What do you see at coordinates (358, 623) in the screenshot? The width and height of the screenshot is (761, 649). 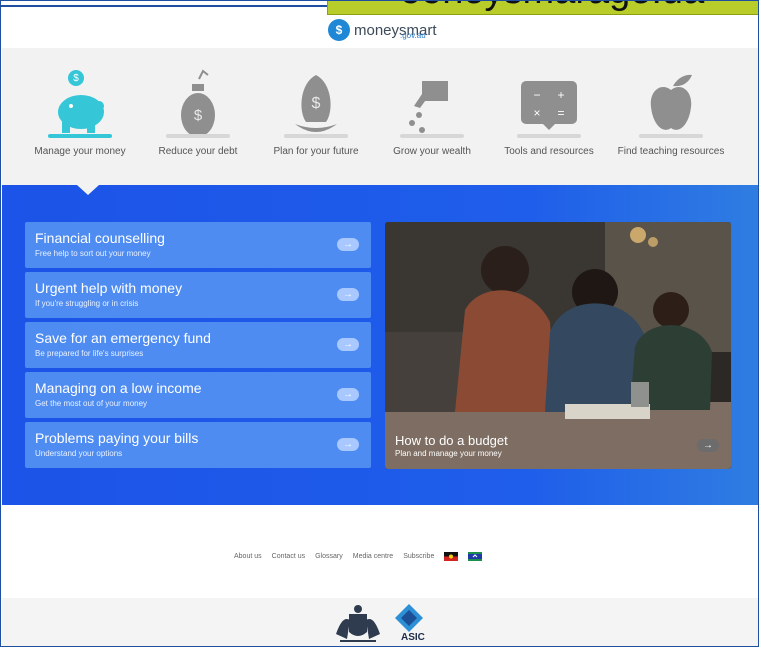 I see `australian-crest-icon` at bounding box center [358, 623].